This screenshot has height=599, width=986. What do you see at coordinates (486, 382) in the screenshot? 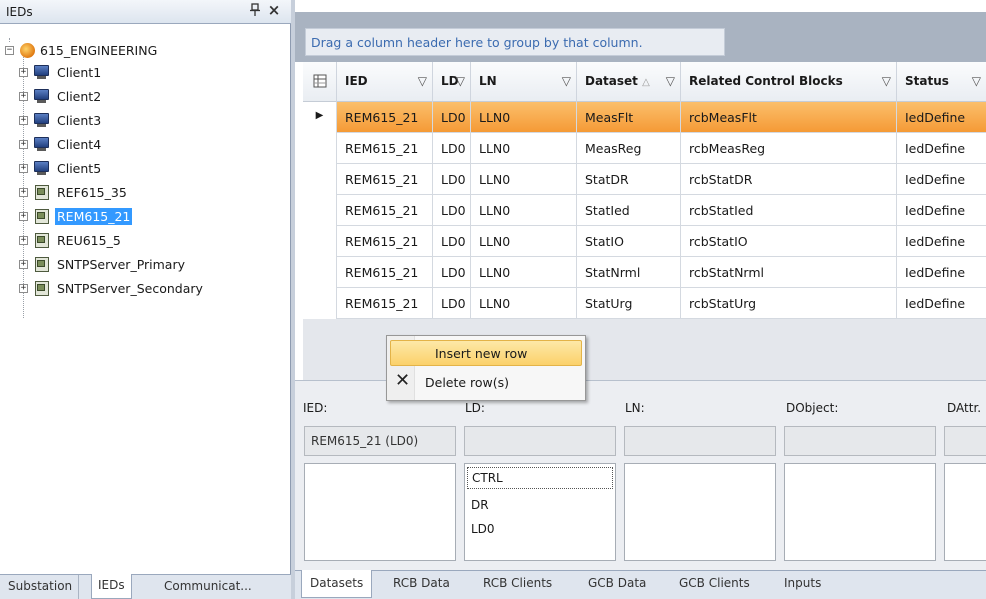
I see `menu-item-delete-rows: ✕ Delete row(s)` at bounding box center [486, 382].